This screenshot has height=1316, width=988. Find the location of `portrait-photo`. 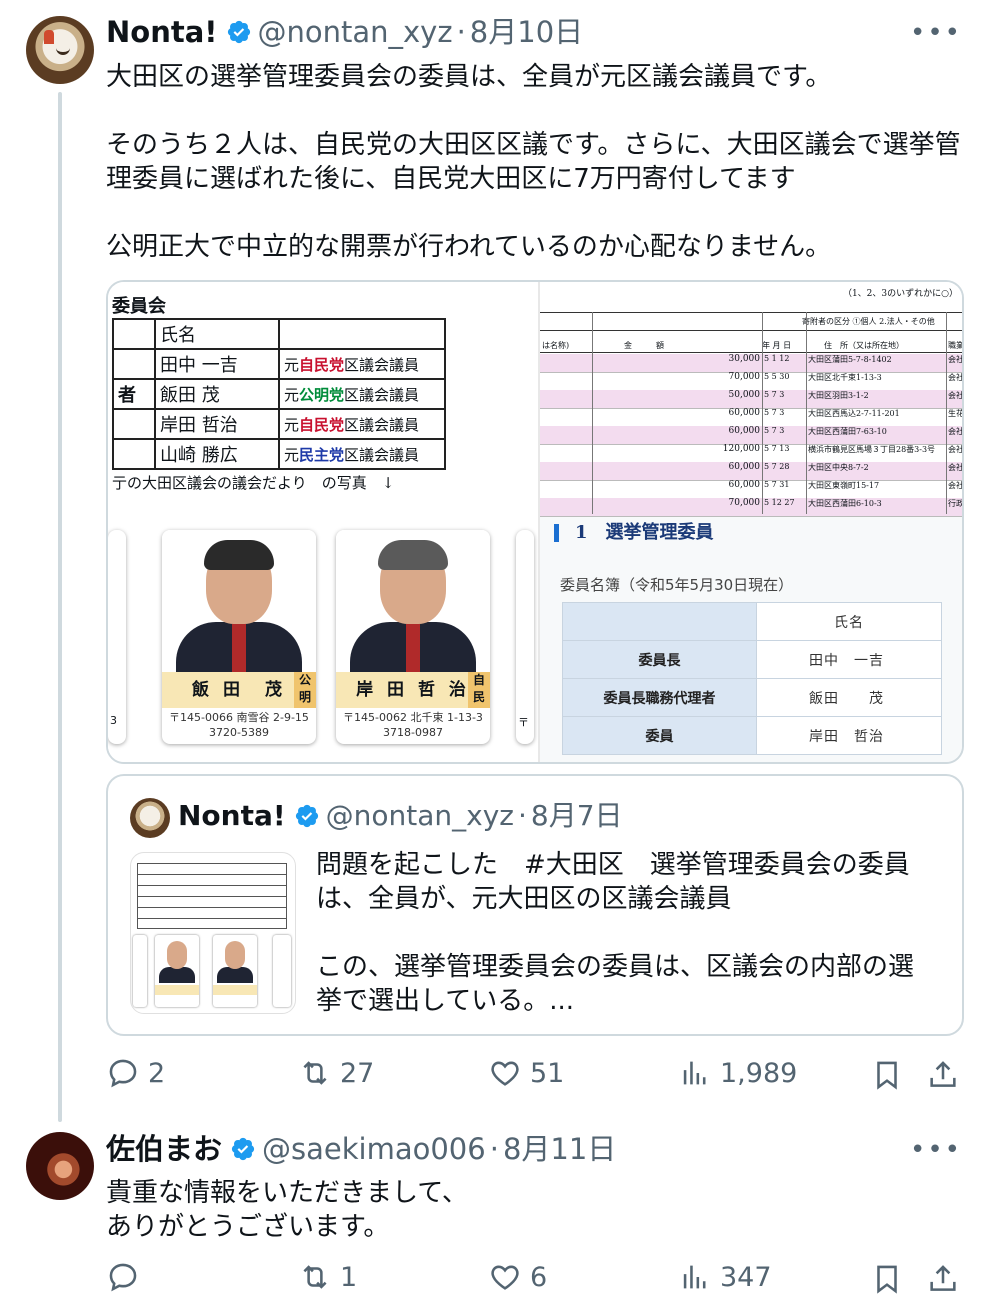

portrait-photo is located at coordinates (413, 603).